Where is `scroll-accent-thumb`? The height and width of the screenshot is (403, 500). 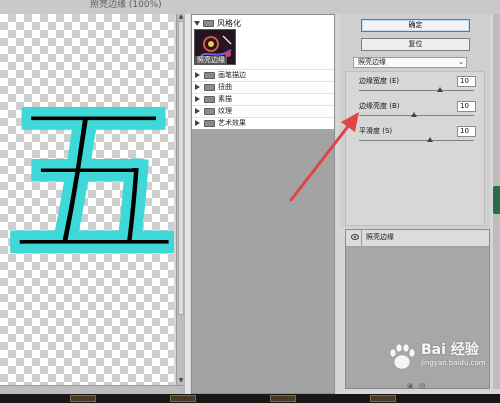
scroll-accent-thumb is located at coordinates (496, 200).